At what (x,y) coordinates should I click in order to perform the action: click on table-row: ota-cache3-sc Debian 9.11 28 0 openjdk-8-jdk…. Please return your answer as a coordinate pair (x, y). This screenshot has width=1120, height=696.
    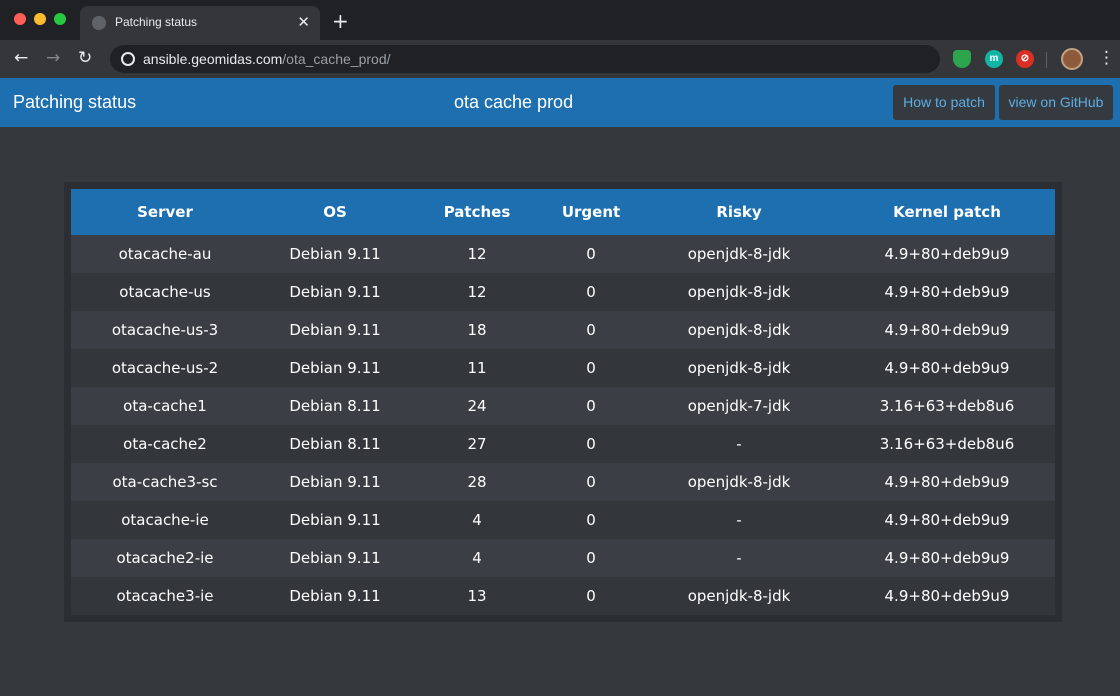
    Looking at the image, I should click on (563, 482).